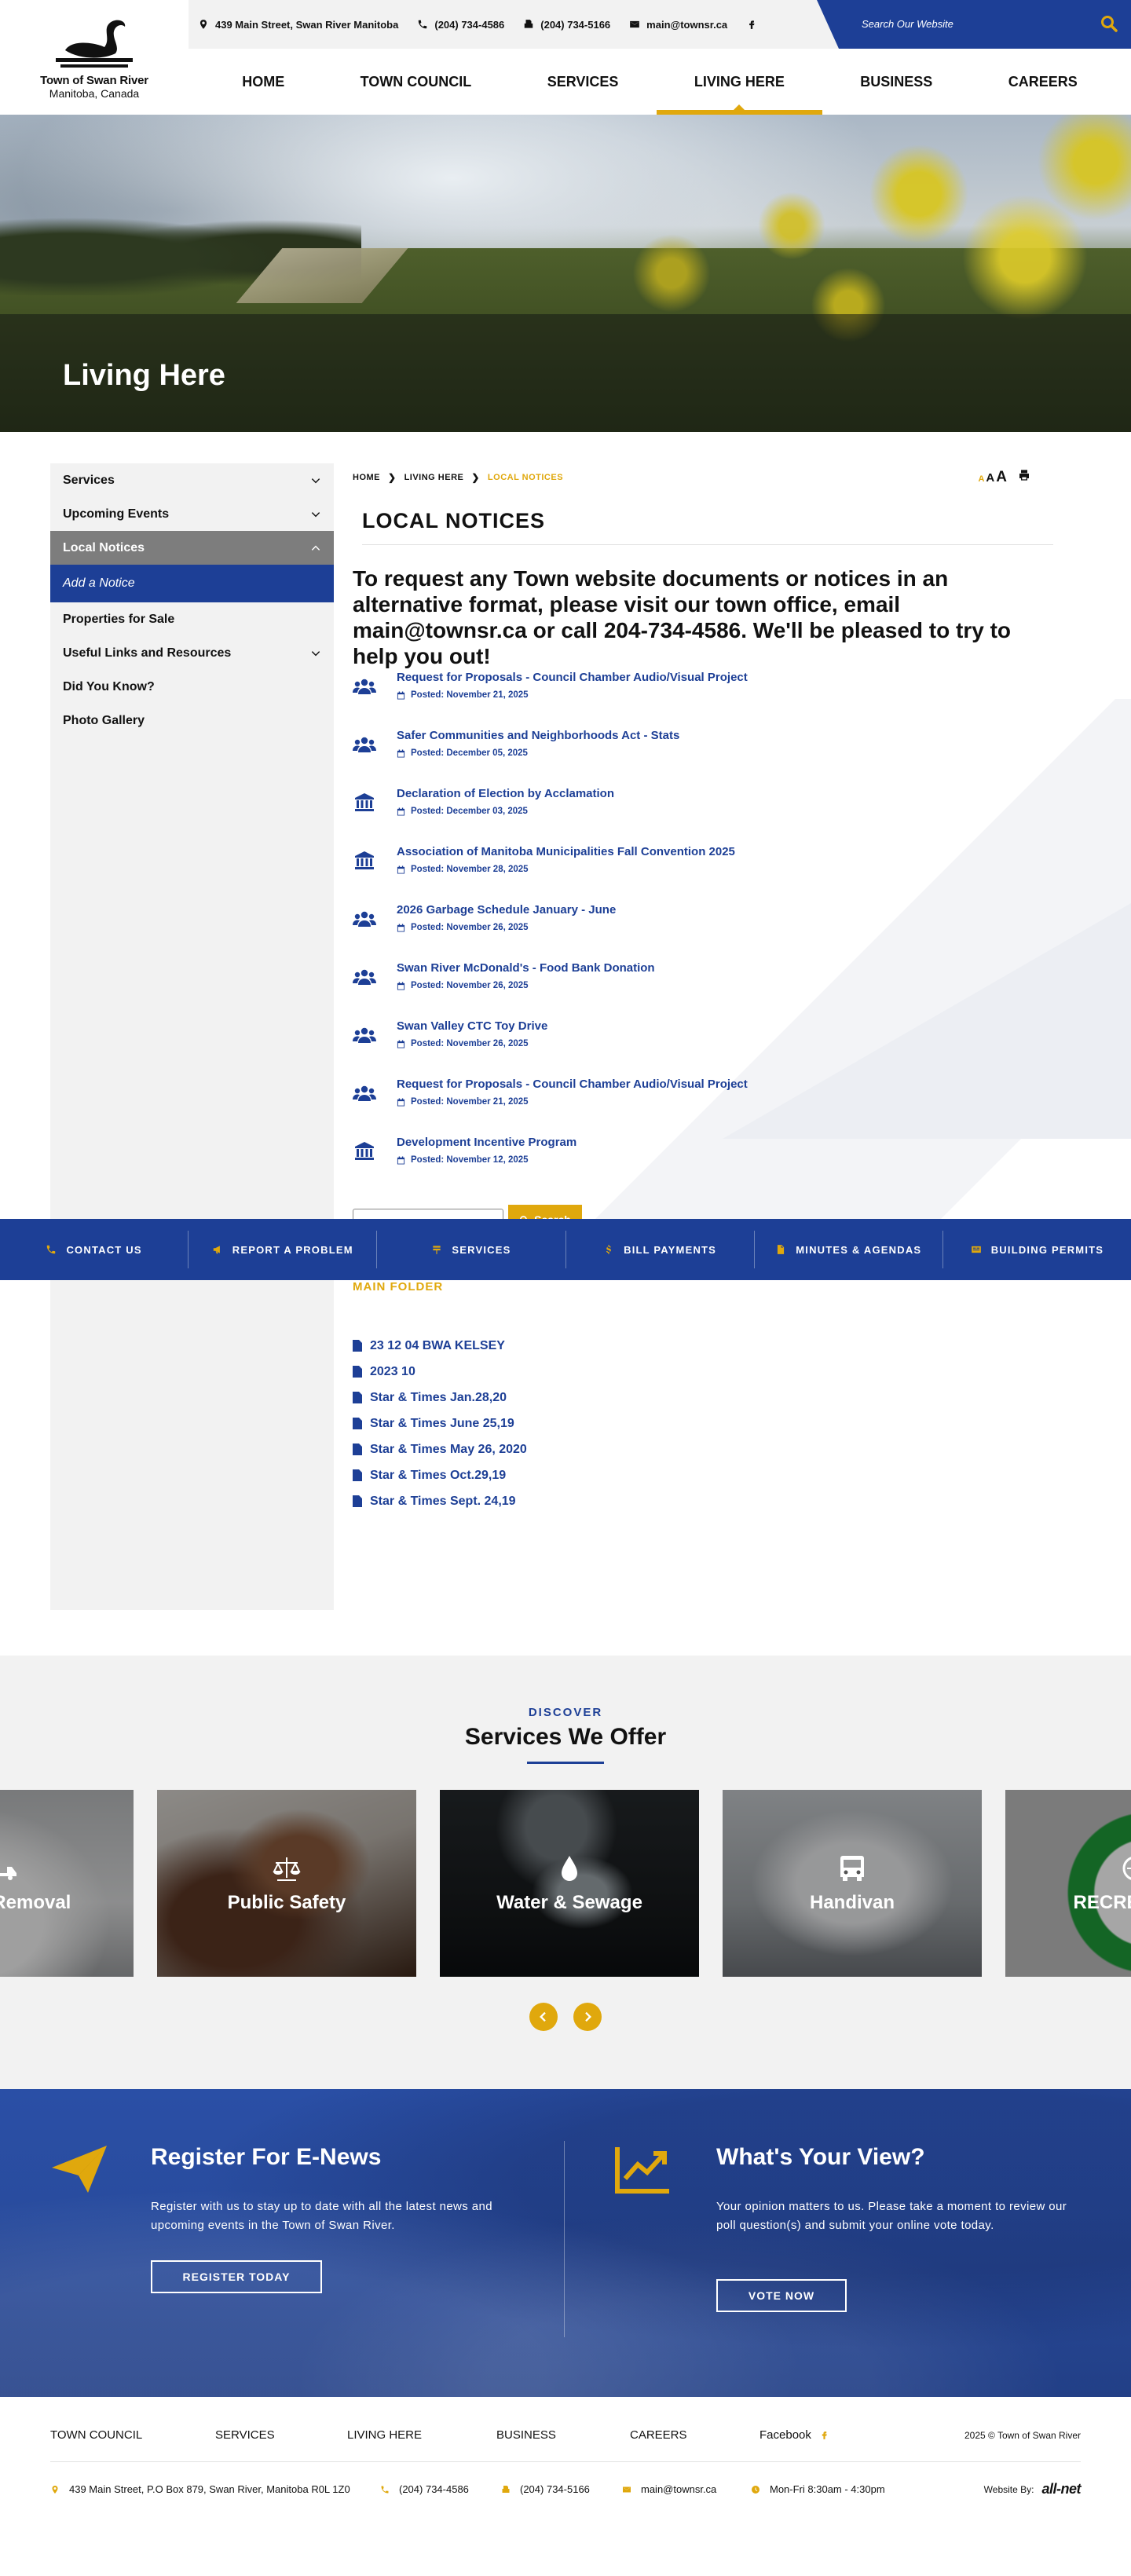 Image resolution: width=1131 pixels, height=2576 pixels. What do you see at coordinates (1068, 1884) in the screenshot?
I see `service-card-recreation: RECREATION` at bounding box center [1068, 1884].